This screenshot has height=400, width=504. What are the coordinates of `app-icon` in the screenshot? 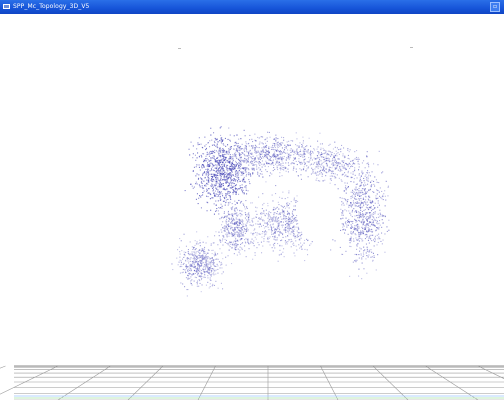 It's located at (6, 6).